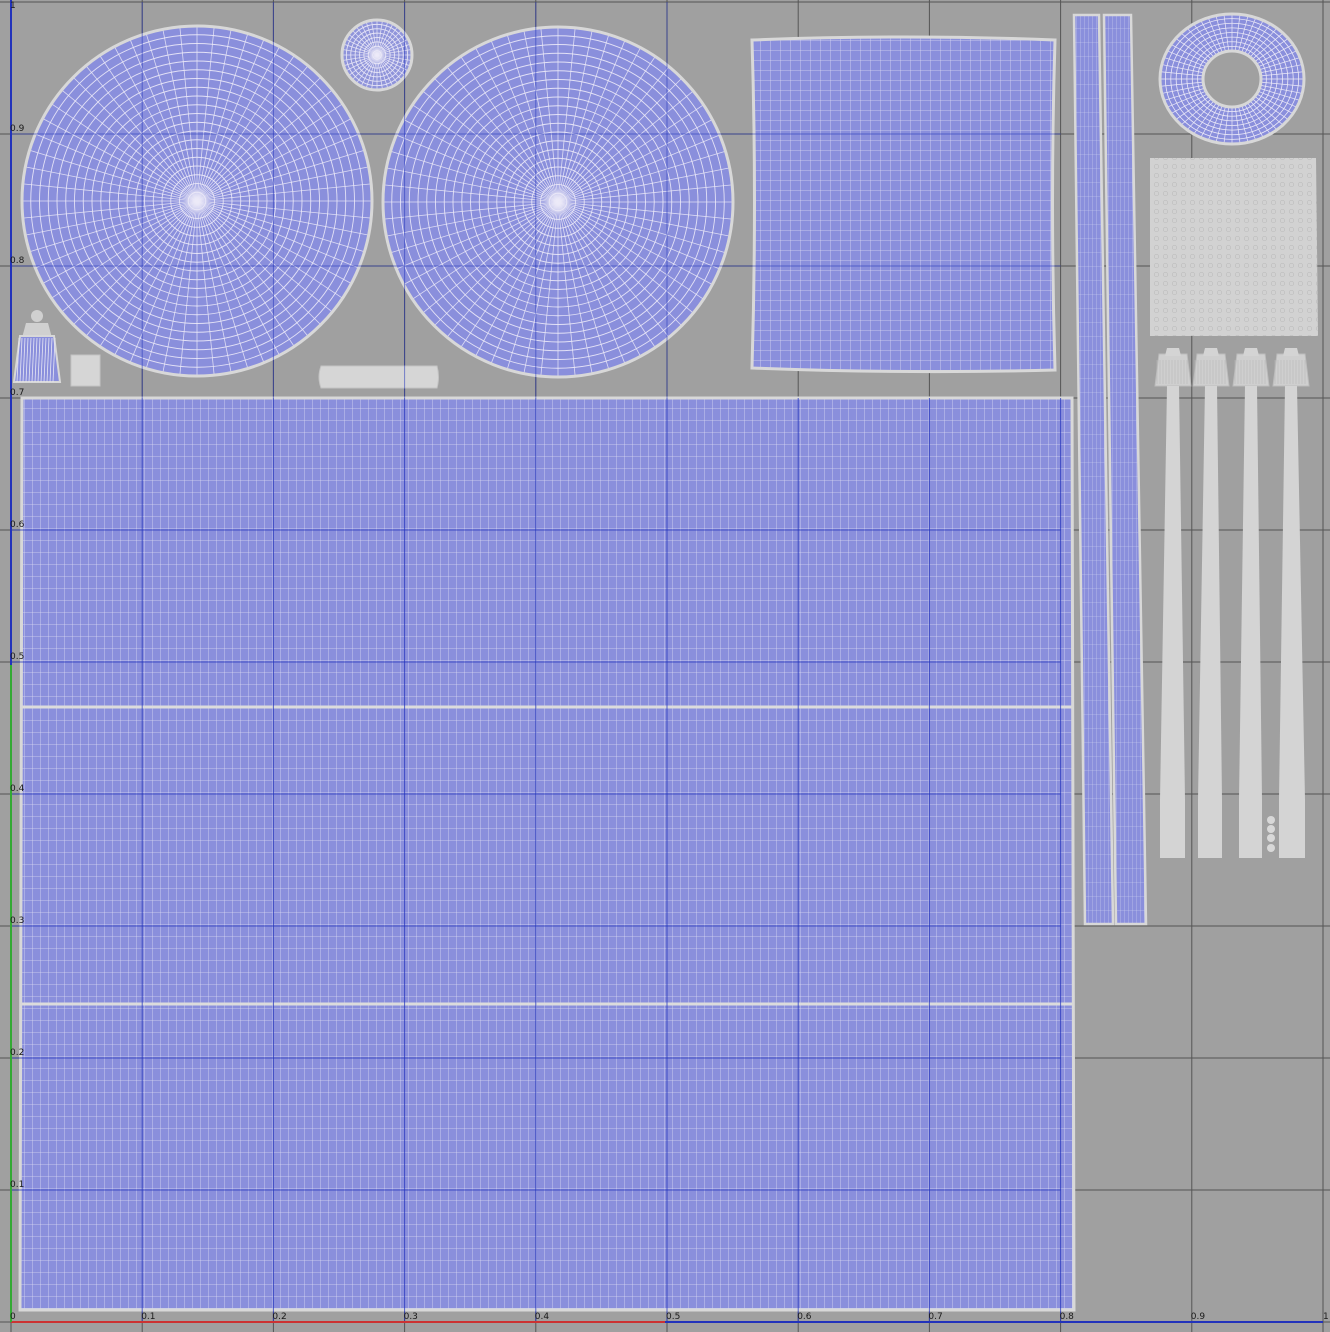 This screenshot has height=1332, width=1330. I want to click on uv-shell-tassel-legs, so click(1232, 603).